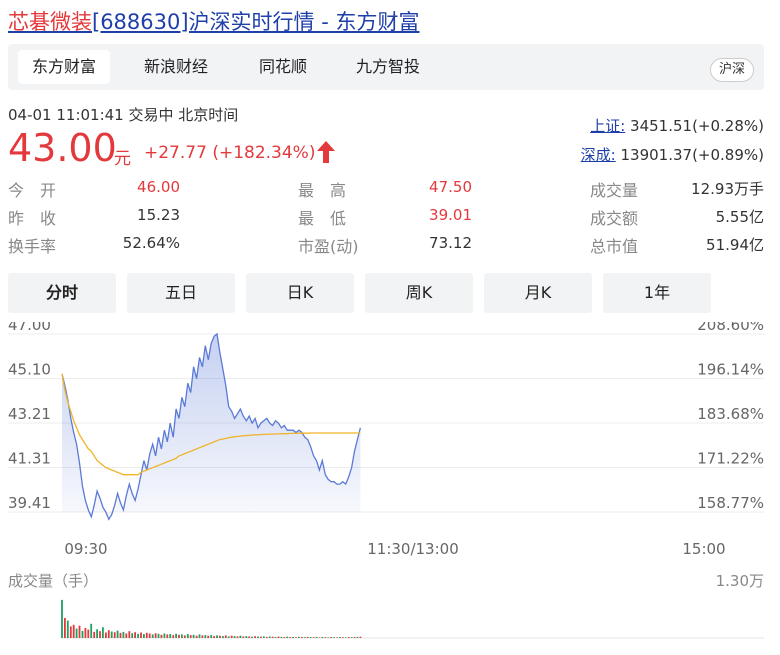  I want to click on volume-max-label: 1.30万, so click(740, 581).